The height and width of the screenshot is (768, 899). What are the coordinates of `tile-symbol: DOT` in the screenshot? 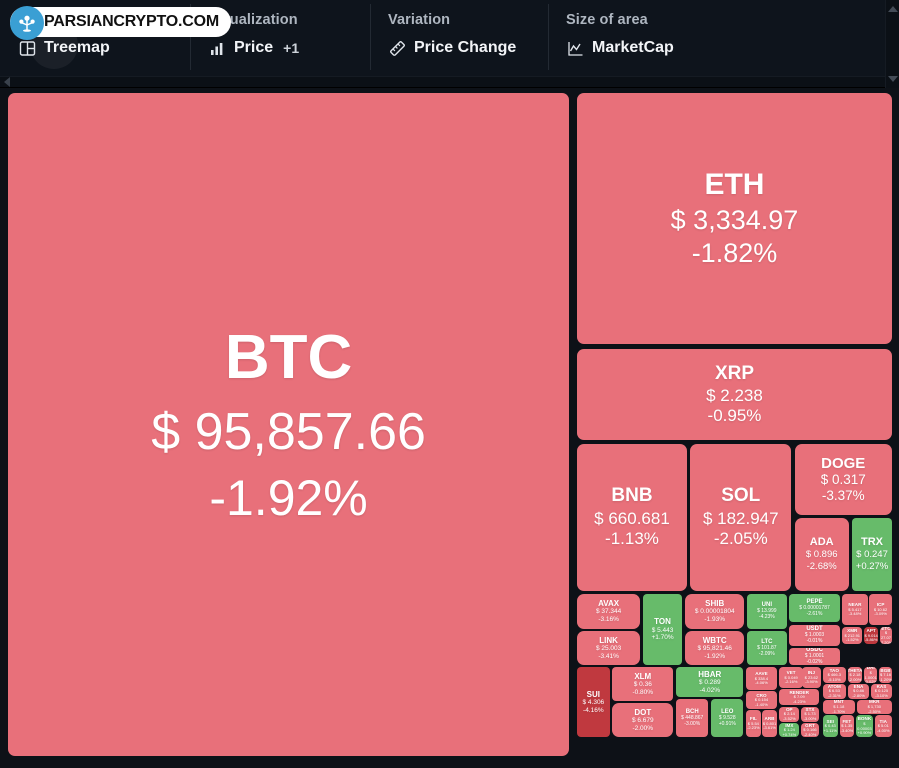 It's located at (643, 712).